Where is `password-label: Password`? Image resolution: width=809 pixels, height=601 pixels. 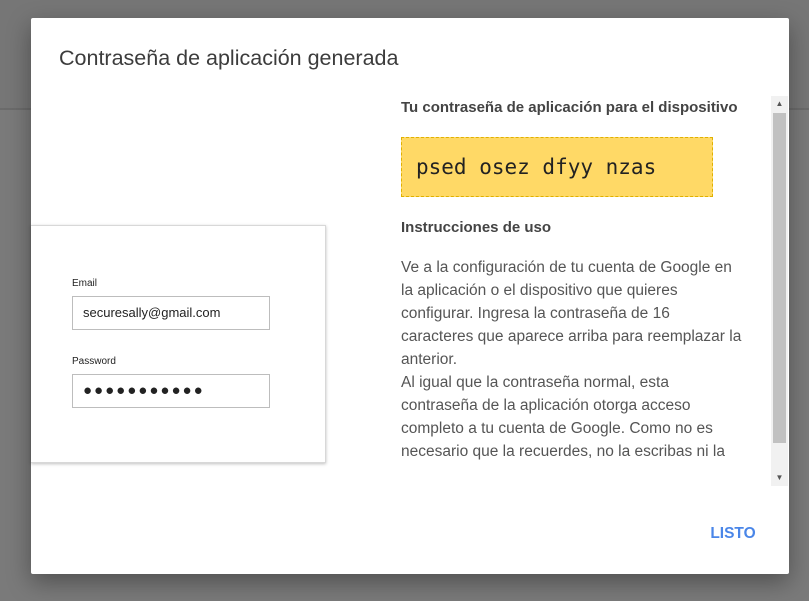 password-label: Password is located at coordinates (94, 361).